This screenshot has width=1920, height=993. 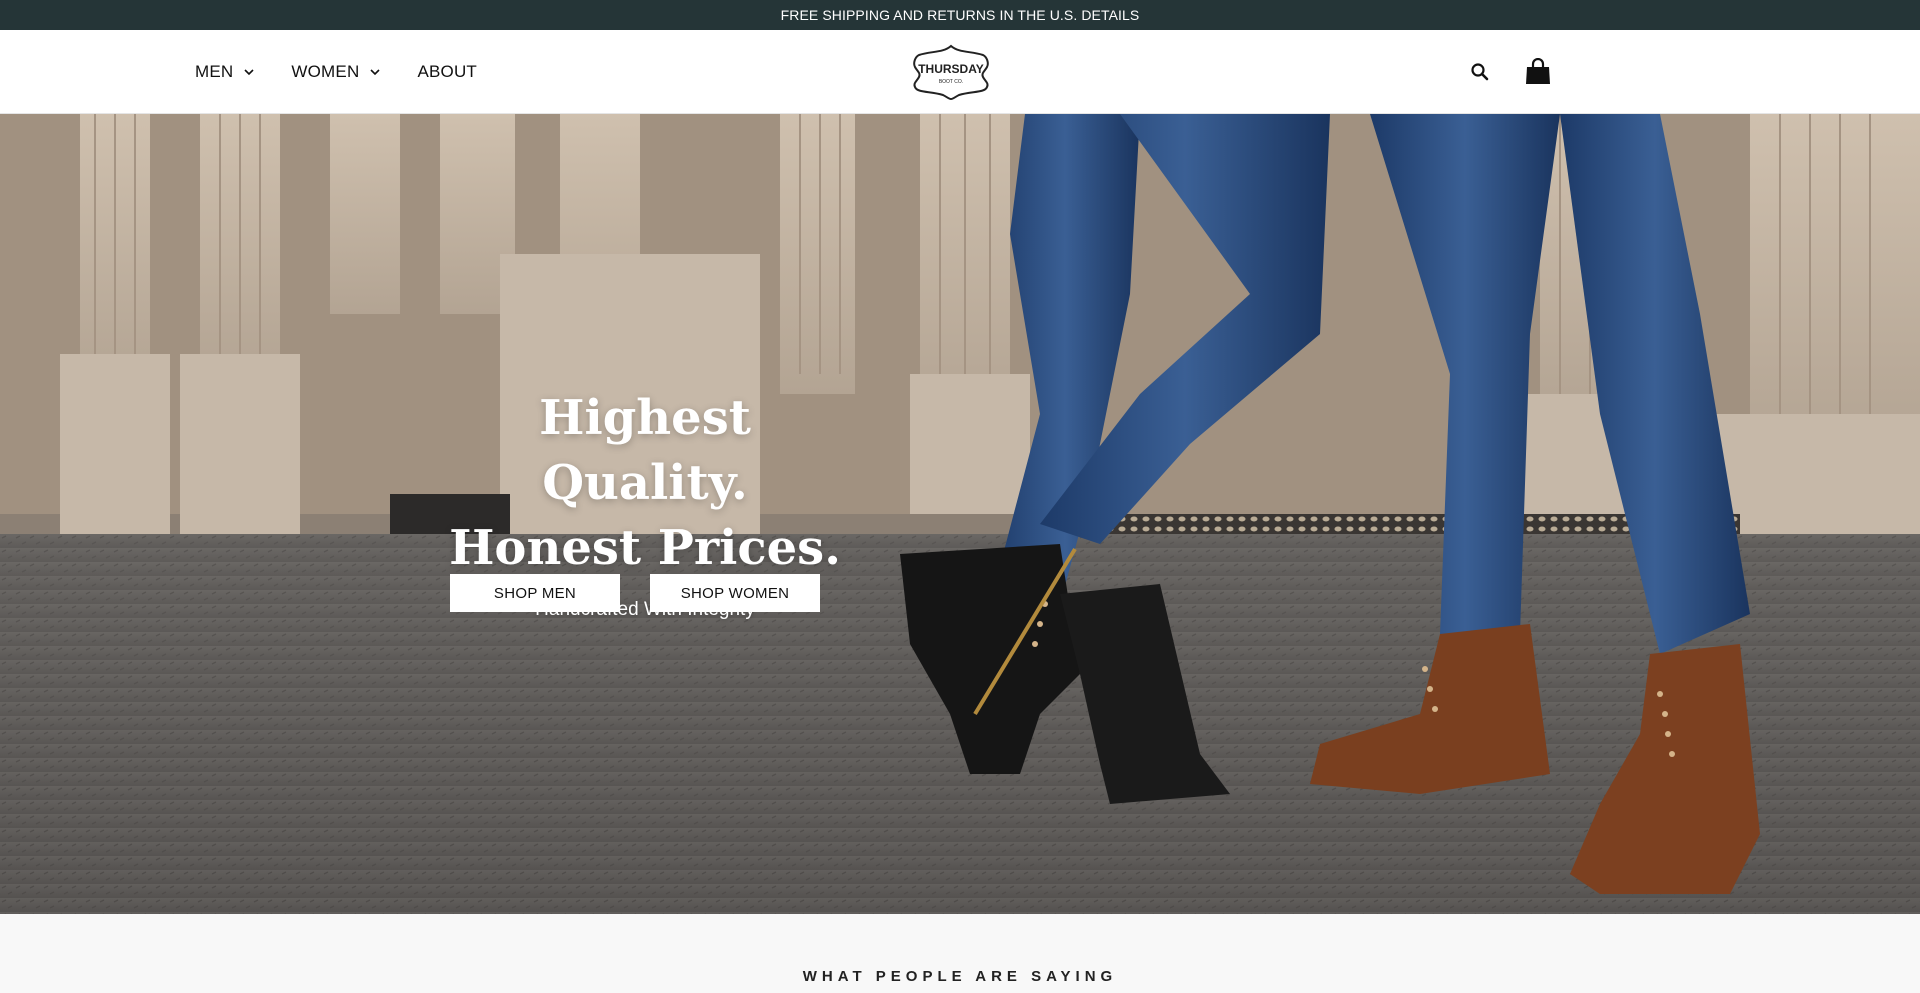 I want to click on nav-item-label: ABOUT, so click(x=447, y=71).